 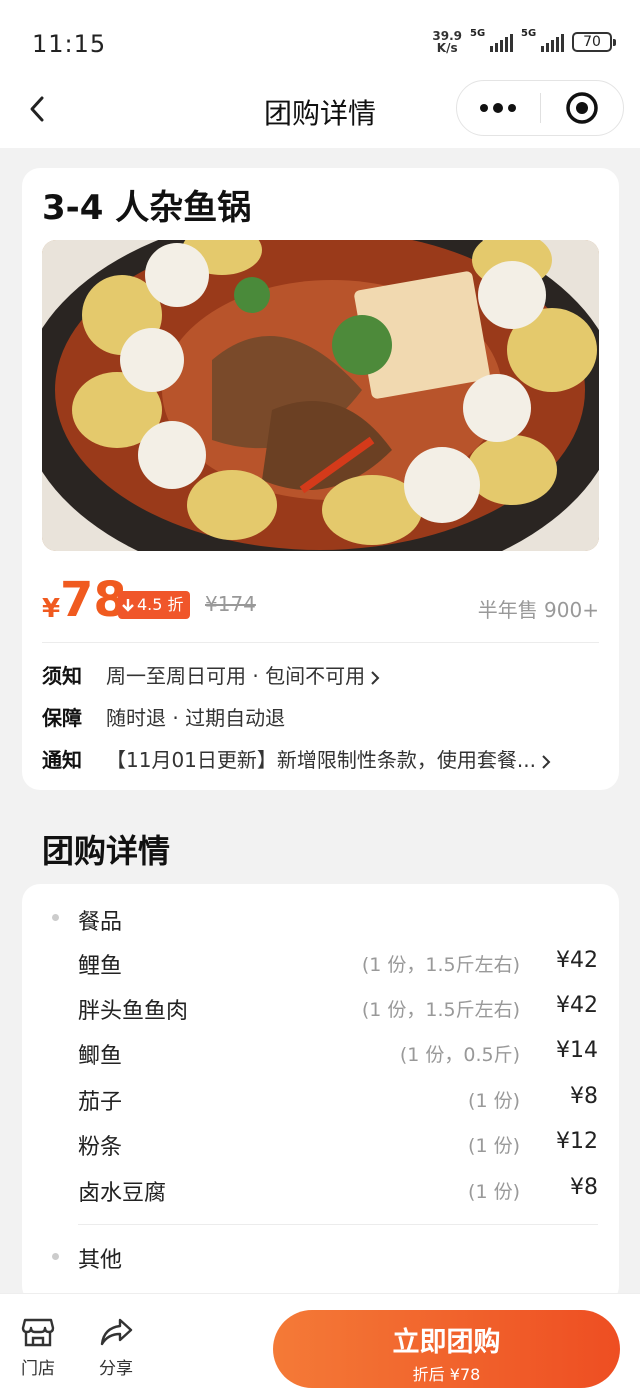 What do you see at coordinates (128, 605) in the screenshot?
I see `down-arrow-icon` at bounding box center [128, 605].